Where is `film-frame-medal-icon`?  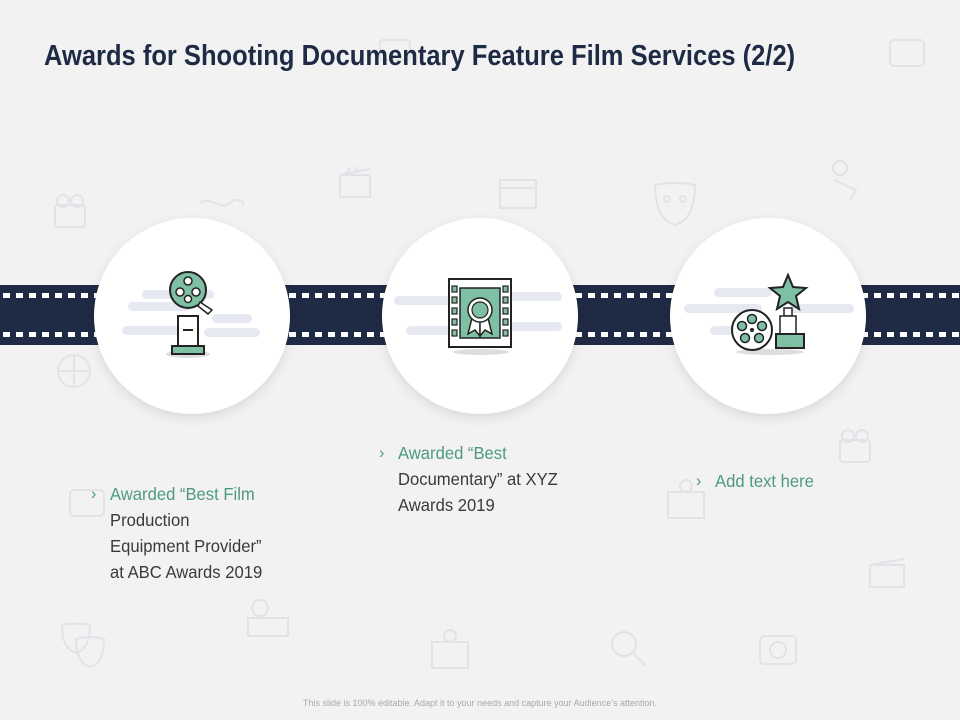
film-frame-medal-icon is located at coordinates (480, 316).